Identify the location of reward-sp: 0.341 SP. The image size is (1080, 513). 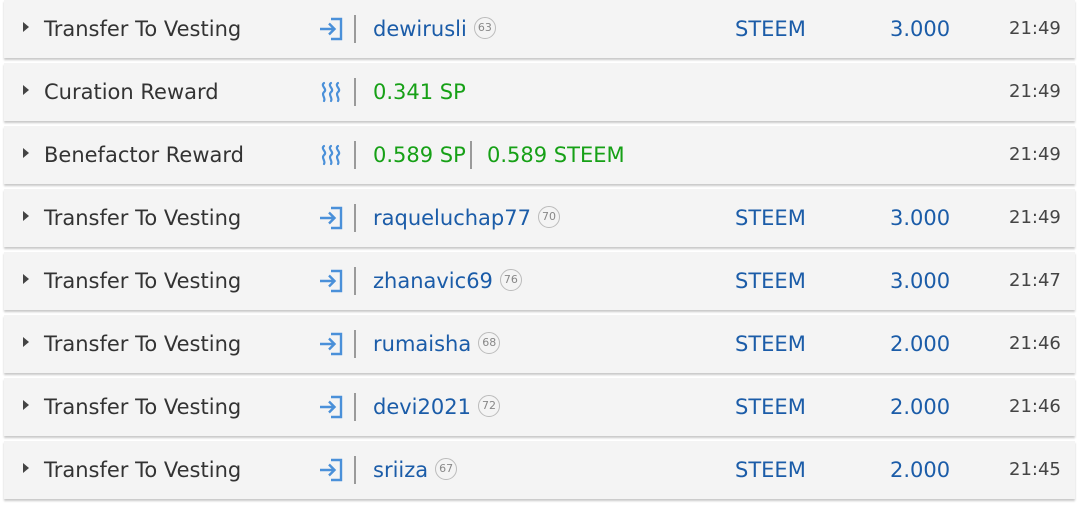
(419, 92).